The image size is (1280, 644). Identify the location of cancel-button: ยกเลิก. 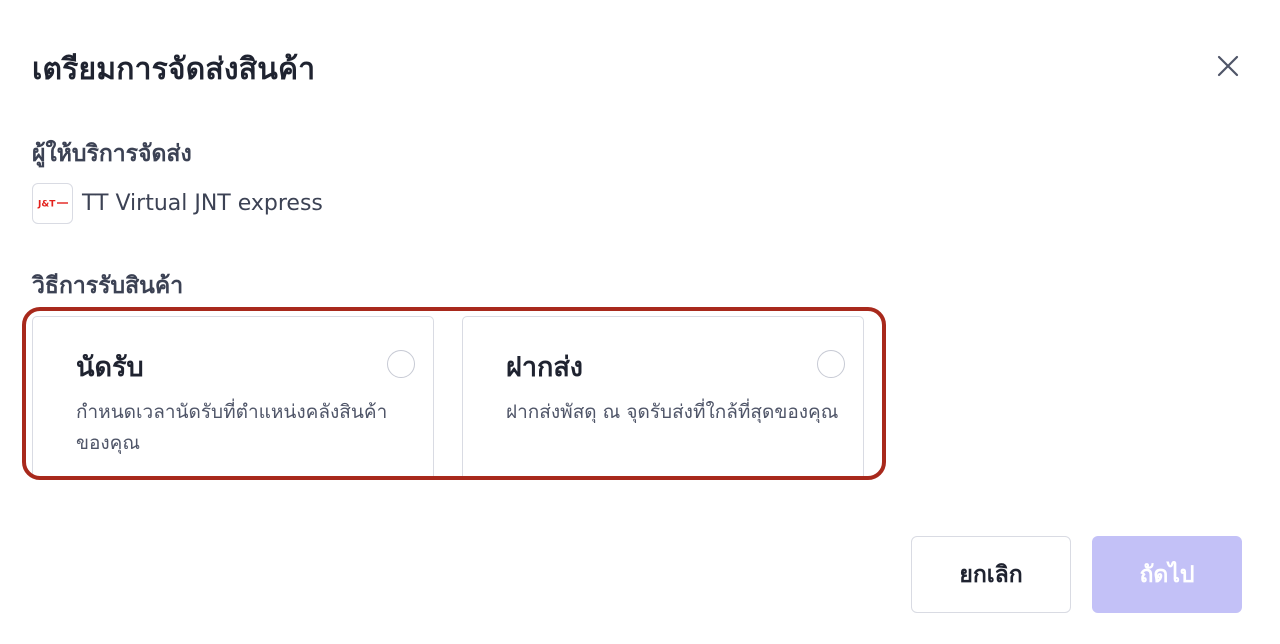
(991, 574).